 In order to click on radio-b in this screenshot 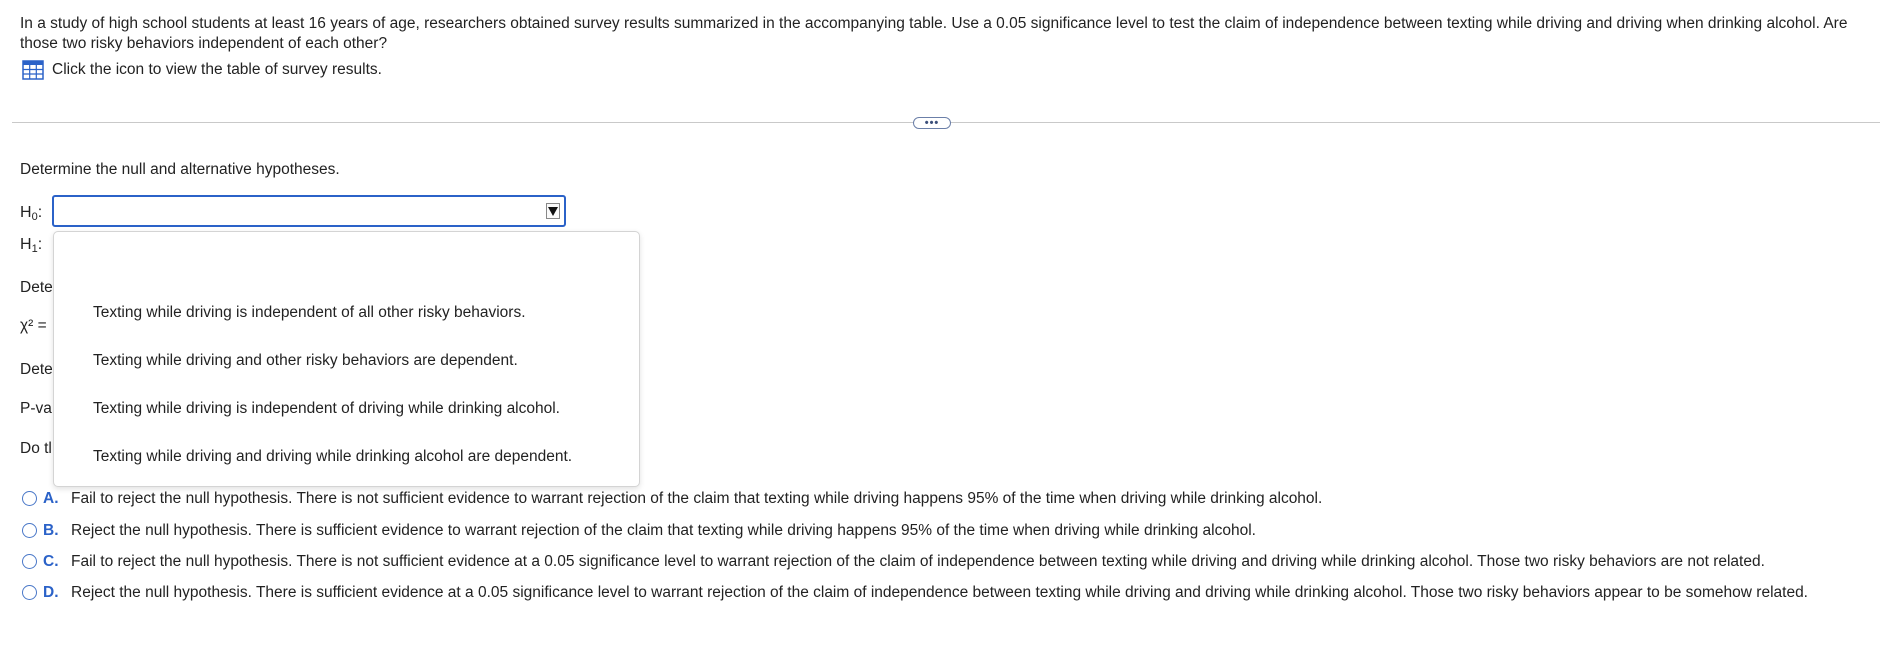, I will do `click(29, 530)`.